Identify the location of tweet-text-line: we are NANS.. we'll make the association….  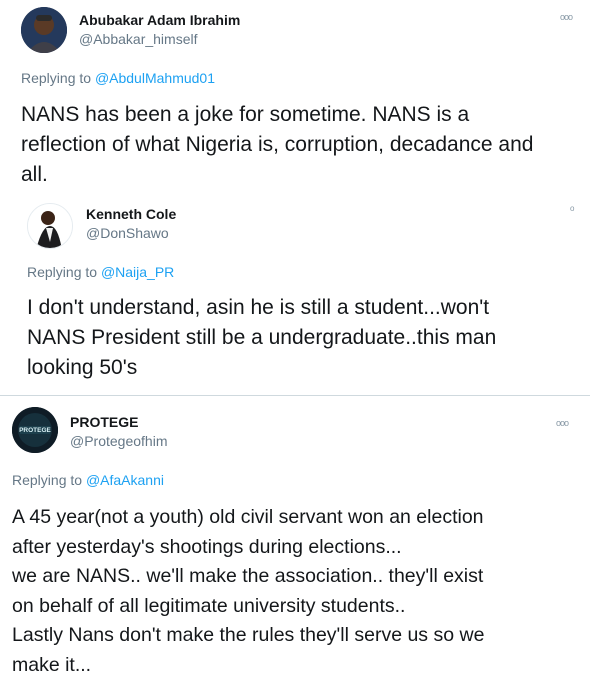
(248, 576).